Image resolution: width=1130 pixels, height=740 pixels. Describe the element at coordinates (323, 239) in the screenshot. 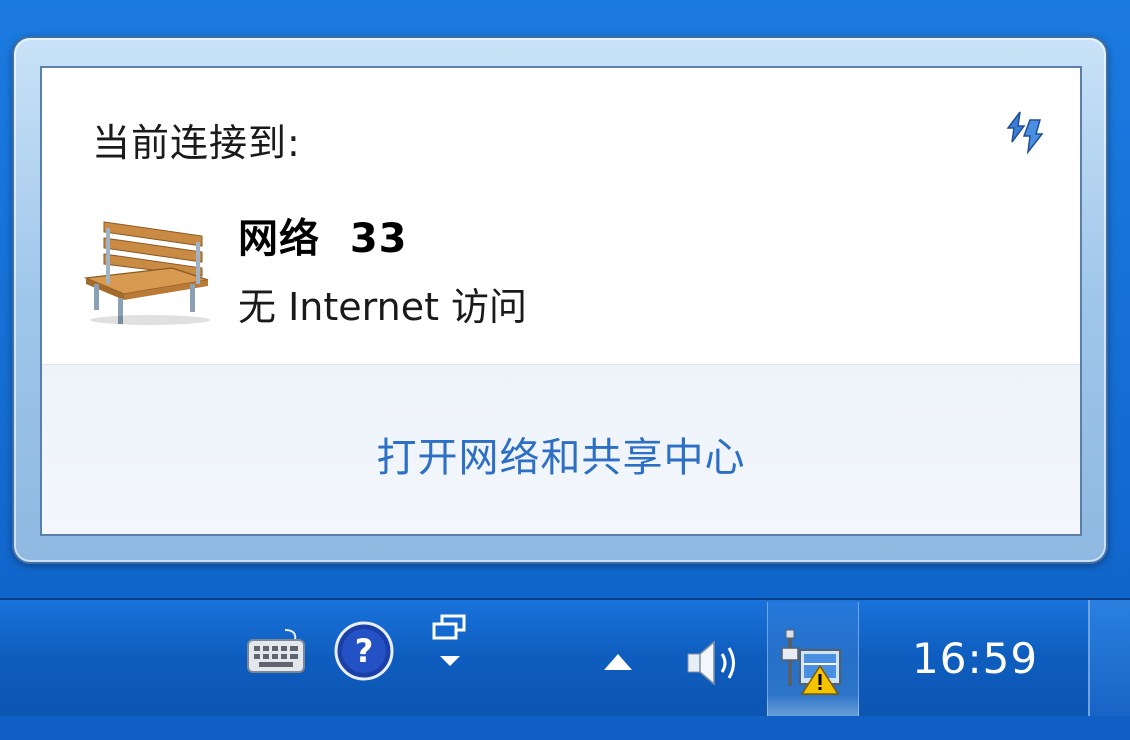

I see `network-name: 网络 33` at that location.